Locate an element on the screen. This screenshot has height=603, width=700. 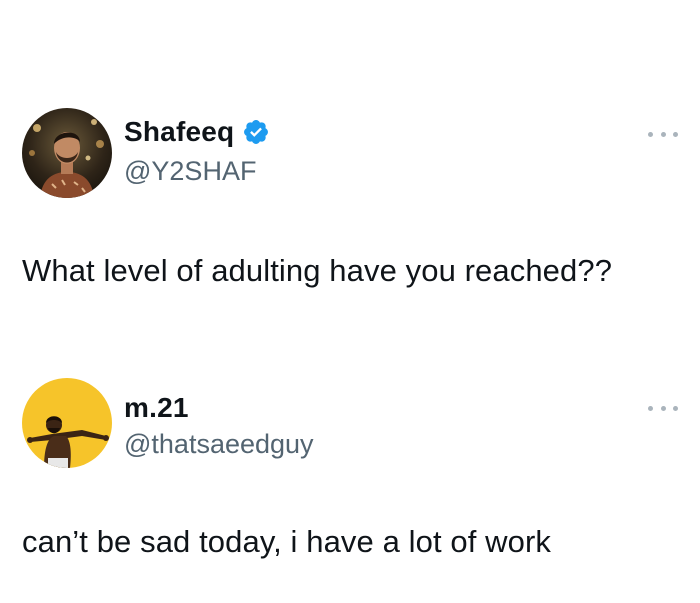
display-name: m.21 is located at coordinates (156, 408).